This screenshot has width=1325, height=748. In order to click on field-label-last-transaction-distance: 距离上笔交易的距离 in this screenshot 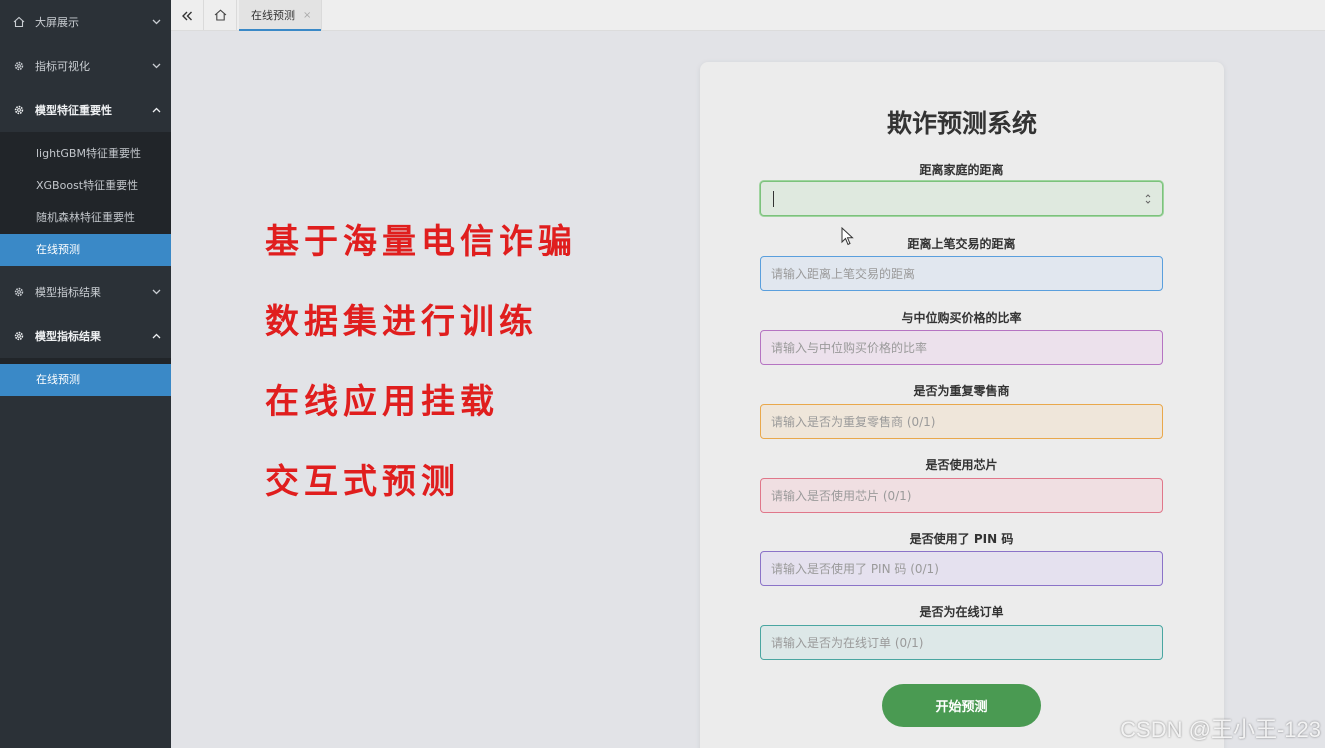, I will do `click(961, 244)`.